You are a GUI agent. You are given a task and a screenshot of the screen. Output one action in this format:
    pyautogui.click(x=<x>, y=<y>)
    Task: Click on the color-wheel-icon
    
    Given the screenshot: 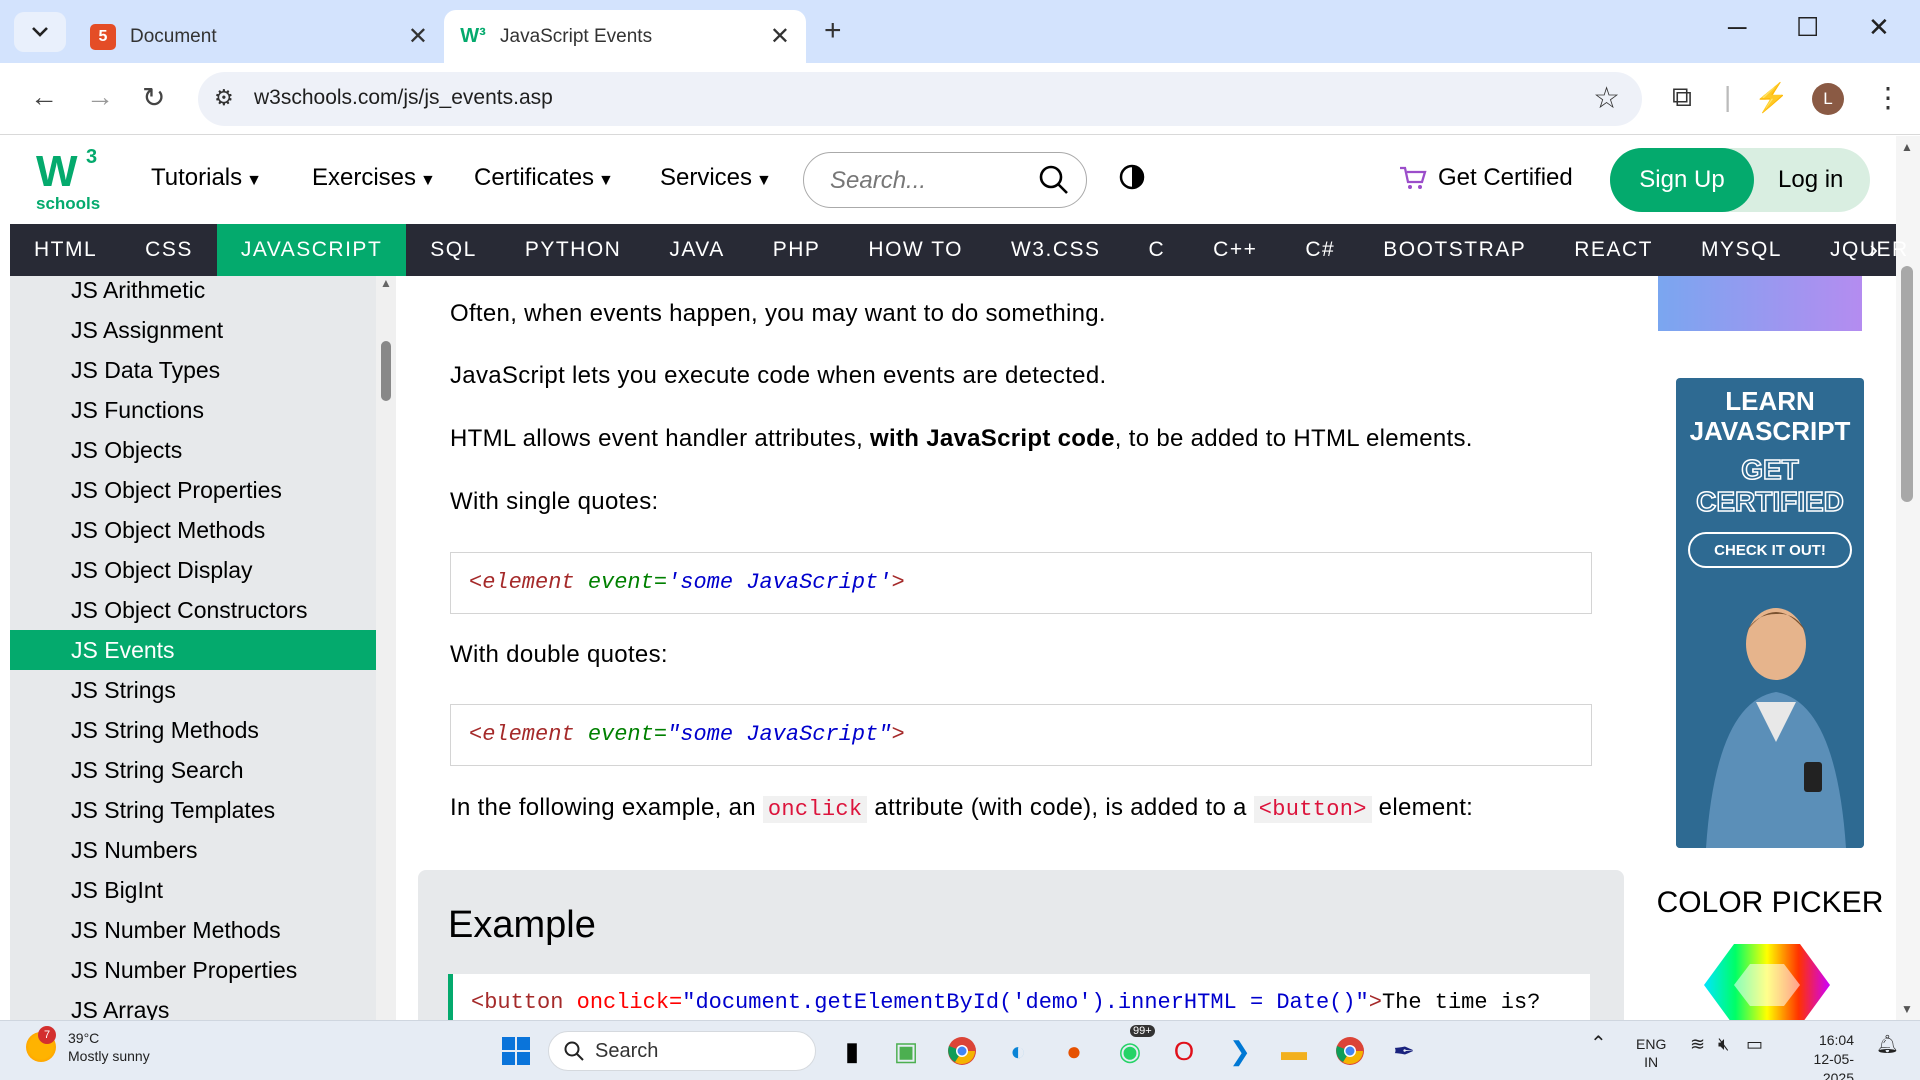 What is the action you would take?
    pyautogui.click(x=1767, y=980)
    